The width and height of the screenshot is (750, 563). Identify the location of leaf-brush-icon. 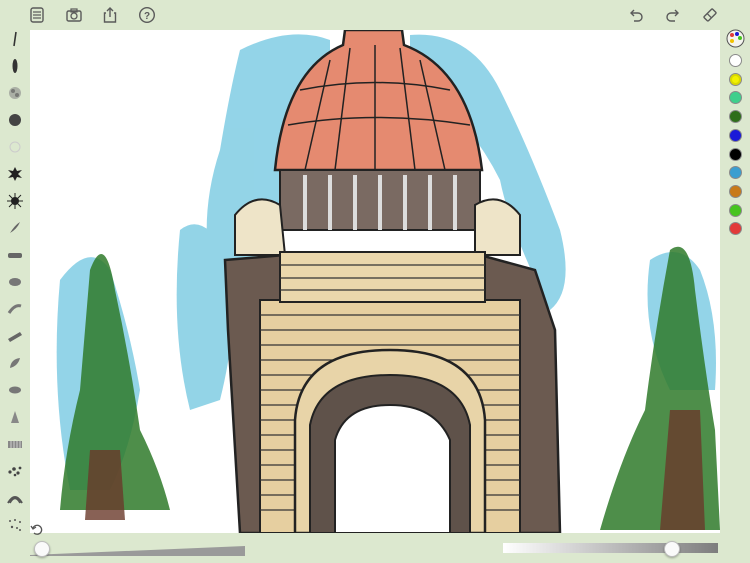
(15, 363).